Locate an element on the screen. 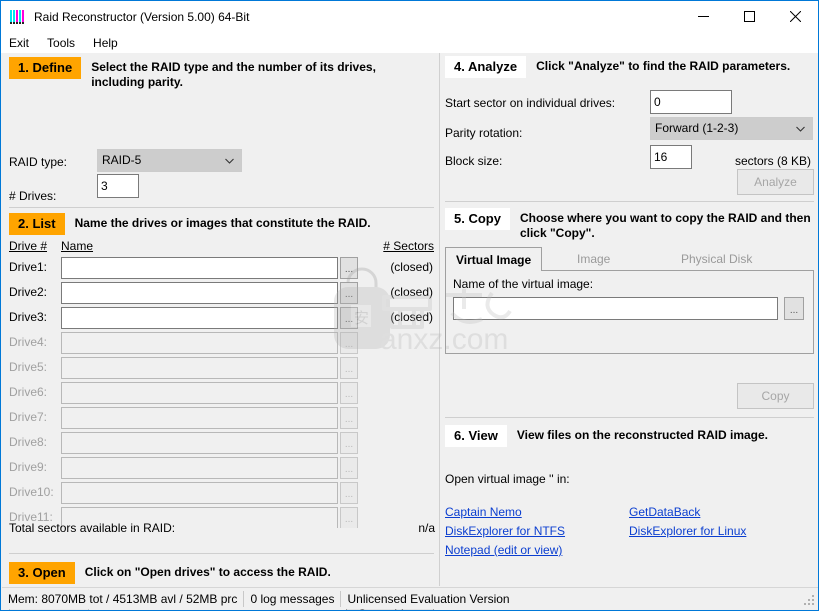 Image resolution: width=819 pixels, height=611 pixels. drive-number-label: Drive7: is located at coordinates (28, 417).